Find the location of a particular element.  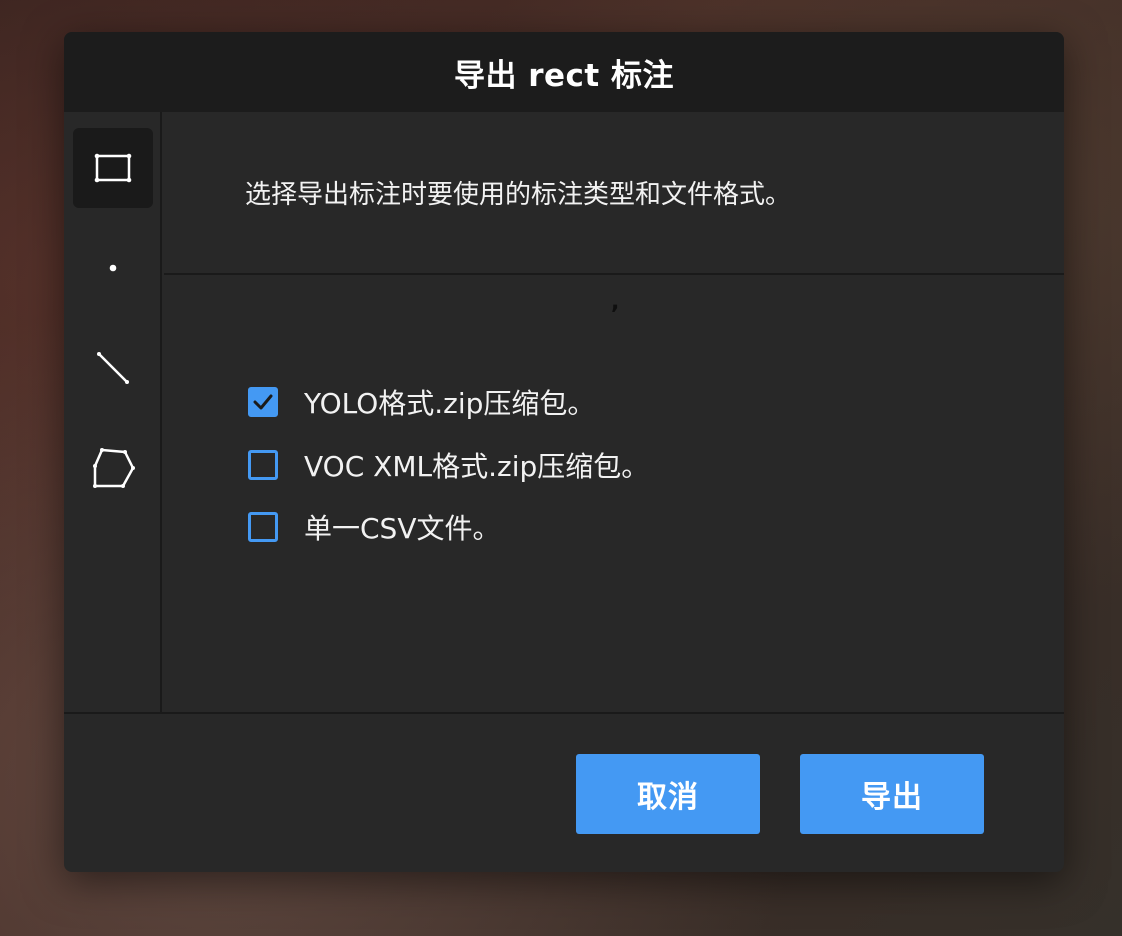

tool-point is located at coordinates (113, 268).